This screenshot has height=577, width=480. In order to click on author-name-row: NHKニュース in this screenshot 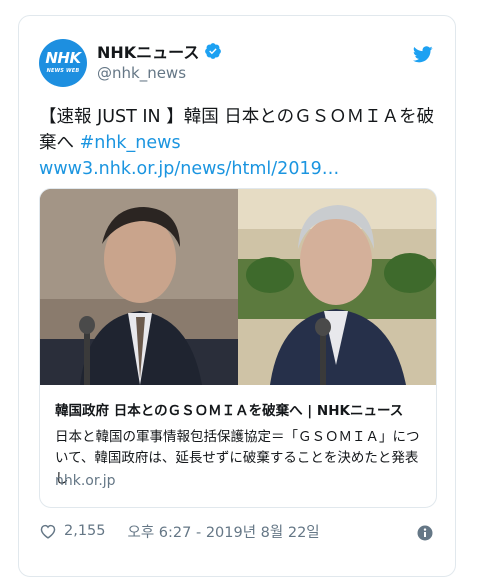, I will do `click(159, 51)`.